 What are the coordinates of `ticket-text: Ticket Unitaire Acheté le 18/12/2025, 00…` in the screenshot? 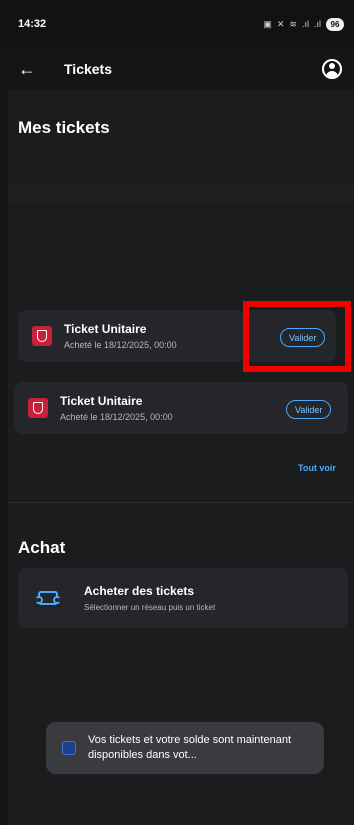 It's located at (154, 336).